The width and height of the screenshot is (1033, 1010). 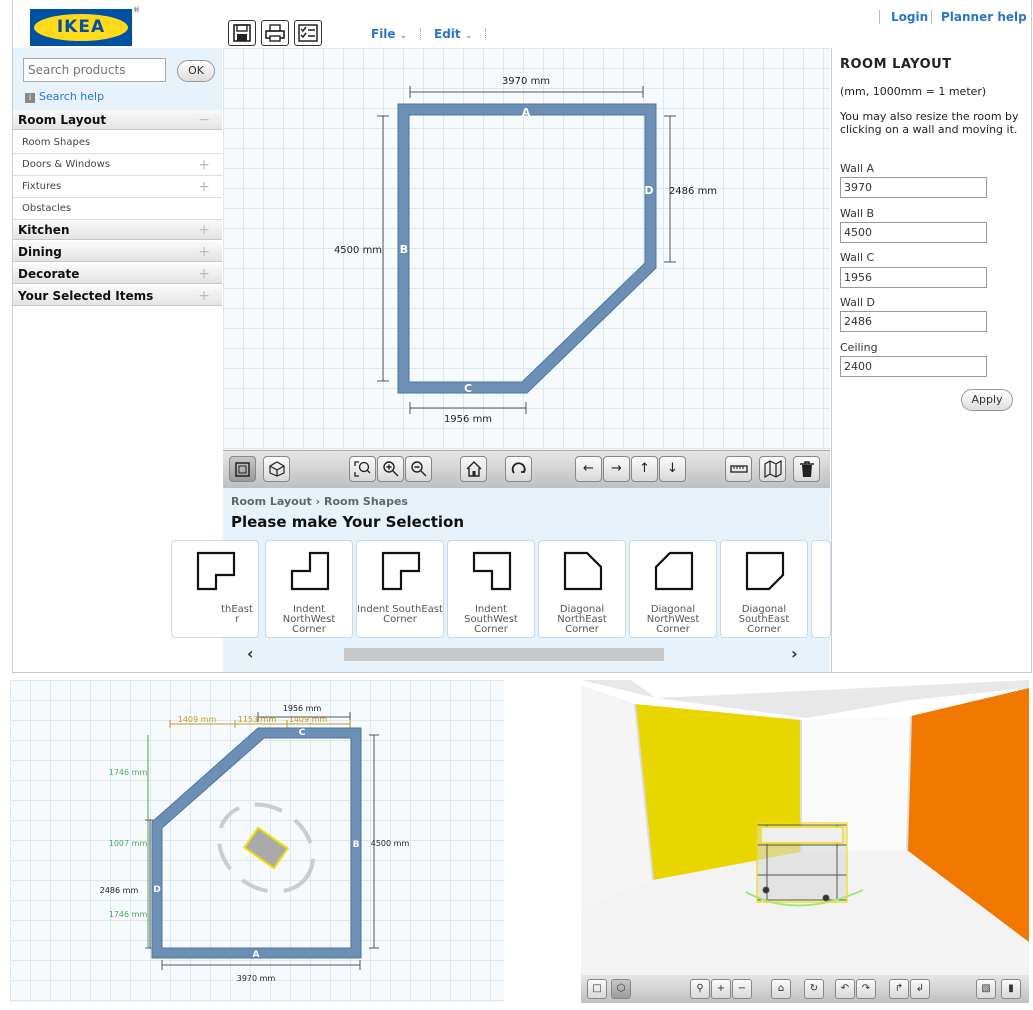 What do you see at coordinates (700, 989) in the screenshot?
I see `zoom-fit-icon: ⚲` at bounding box center [700, 989].